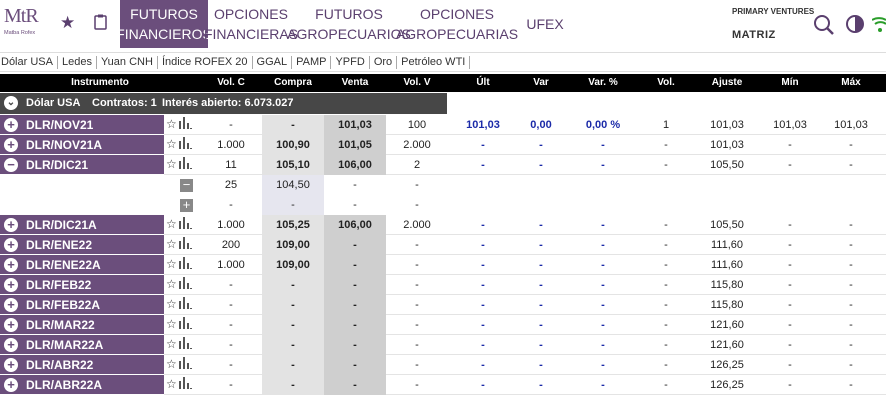 The image size is (886, 401). I want to click on header-vol-v: Vol. V, so click(417, 83).